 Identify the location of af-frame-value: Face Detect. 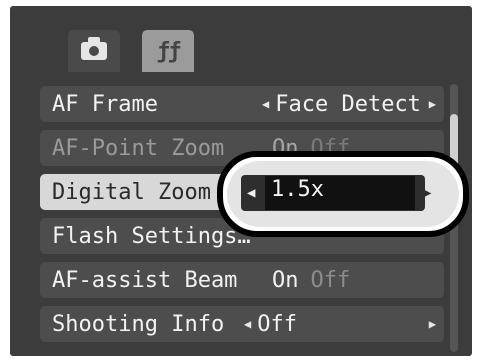
(348, 104).